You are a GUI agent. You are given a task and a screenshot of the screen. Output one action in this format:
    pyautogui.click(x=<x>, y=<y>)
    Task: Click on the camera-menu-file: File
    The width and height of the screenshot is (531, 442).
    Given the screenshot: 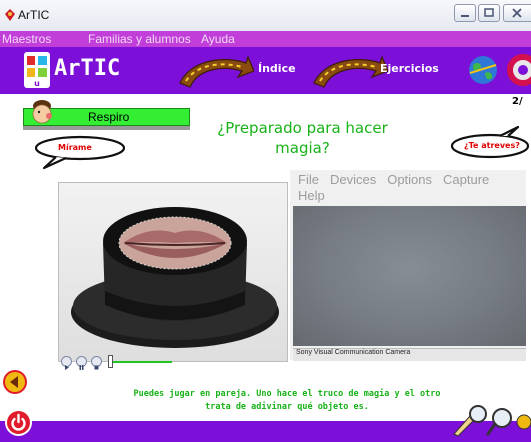 What is the action you would take?
    pyautogui.click(x=308, y=179)
    